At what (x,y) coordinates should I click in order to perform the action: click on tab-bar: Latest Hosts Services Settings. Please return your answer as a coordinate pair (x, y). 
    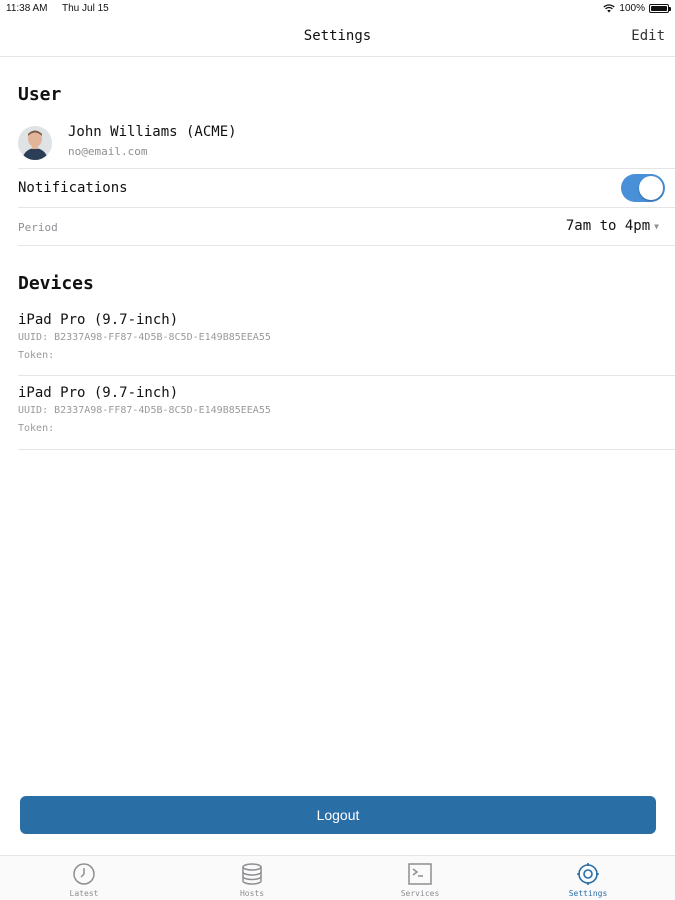
    Looking at the image, I should click on (337, 877).